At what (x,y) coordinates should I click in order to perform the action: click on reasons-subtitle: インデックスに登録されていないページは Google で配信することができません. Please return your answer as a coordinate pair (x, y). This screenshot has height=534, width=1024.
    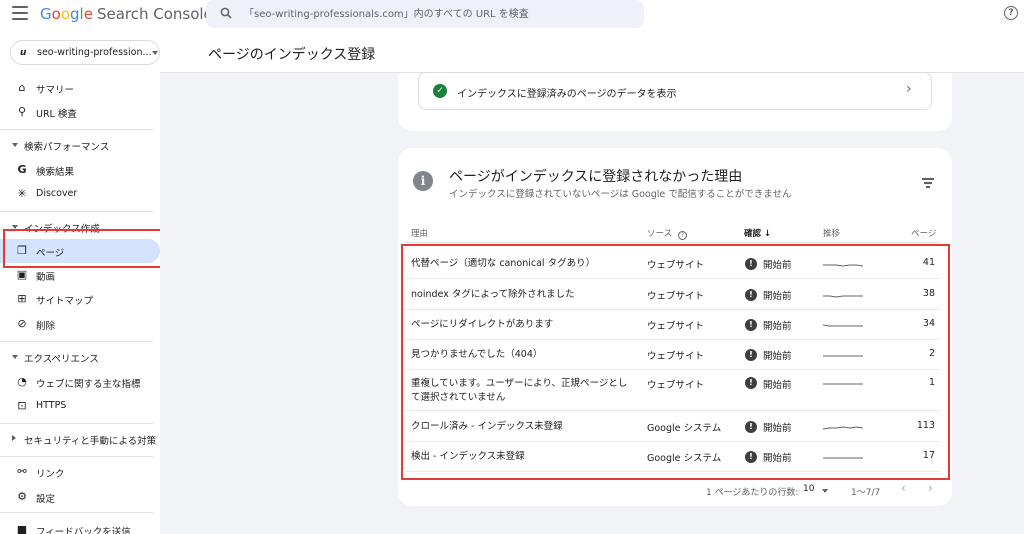
    Looking at the image, I should click on (620, 194).